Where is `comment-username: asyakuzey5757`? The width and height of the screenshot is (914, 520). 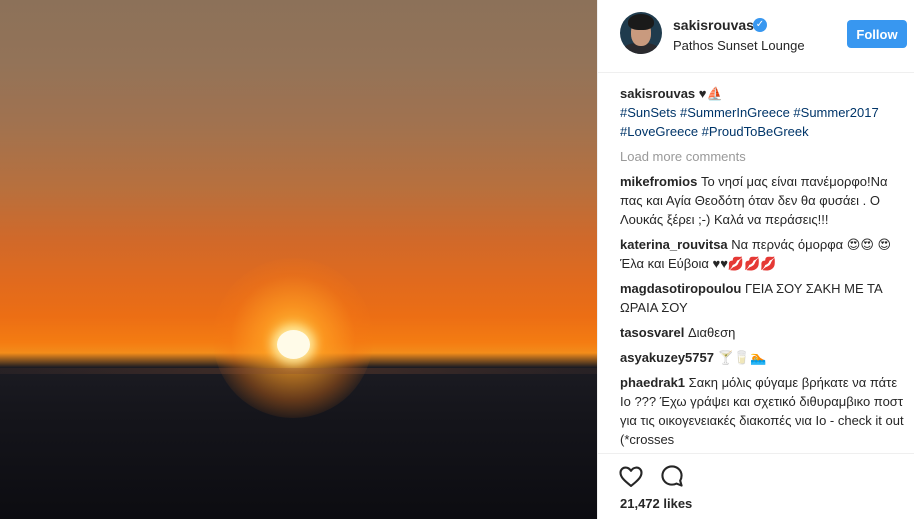
comment-username: asyakuzey5757 is located at coordinates (667, 357).